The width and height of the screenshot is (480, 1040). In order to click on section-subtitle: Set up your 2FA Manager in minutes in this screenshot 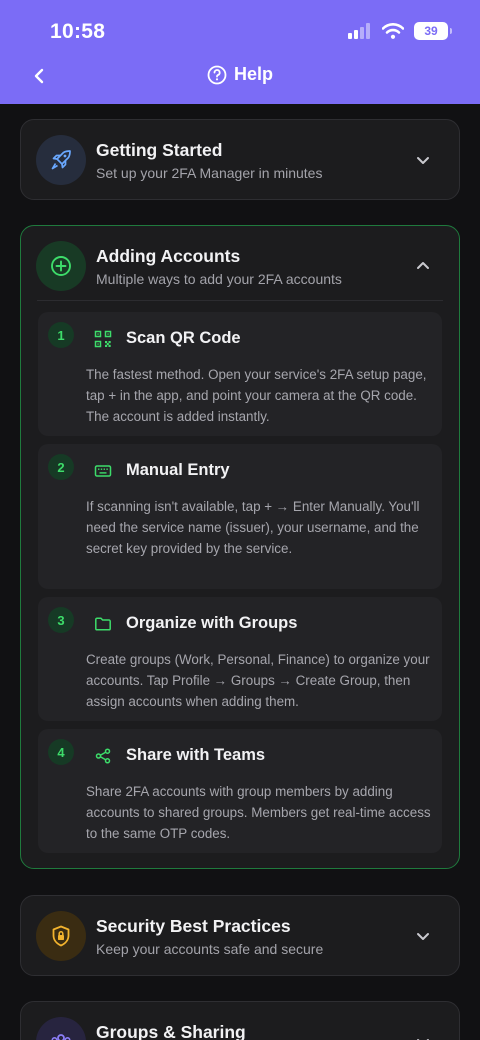, I will do `click(209, 173)`.